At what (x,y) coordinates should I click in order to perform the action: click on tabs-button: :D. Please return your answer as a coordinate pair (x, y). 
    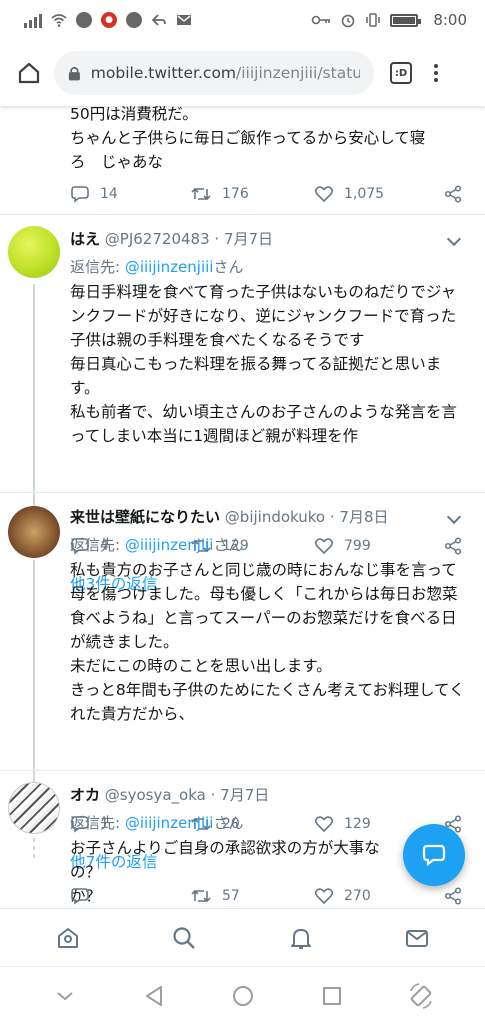
    Looking at the image, I should click on (401, 73).